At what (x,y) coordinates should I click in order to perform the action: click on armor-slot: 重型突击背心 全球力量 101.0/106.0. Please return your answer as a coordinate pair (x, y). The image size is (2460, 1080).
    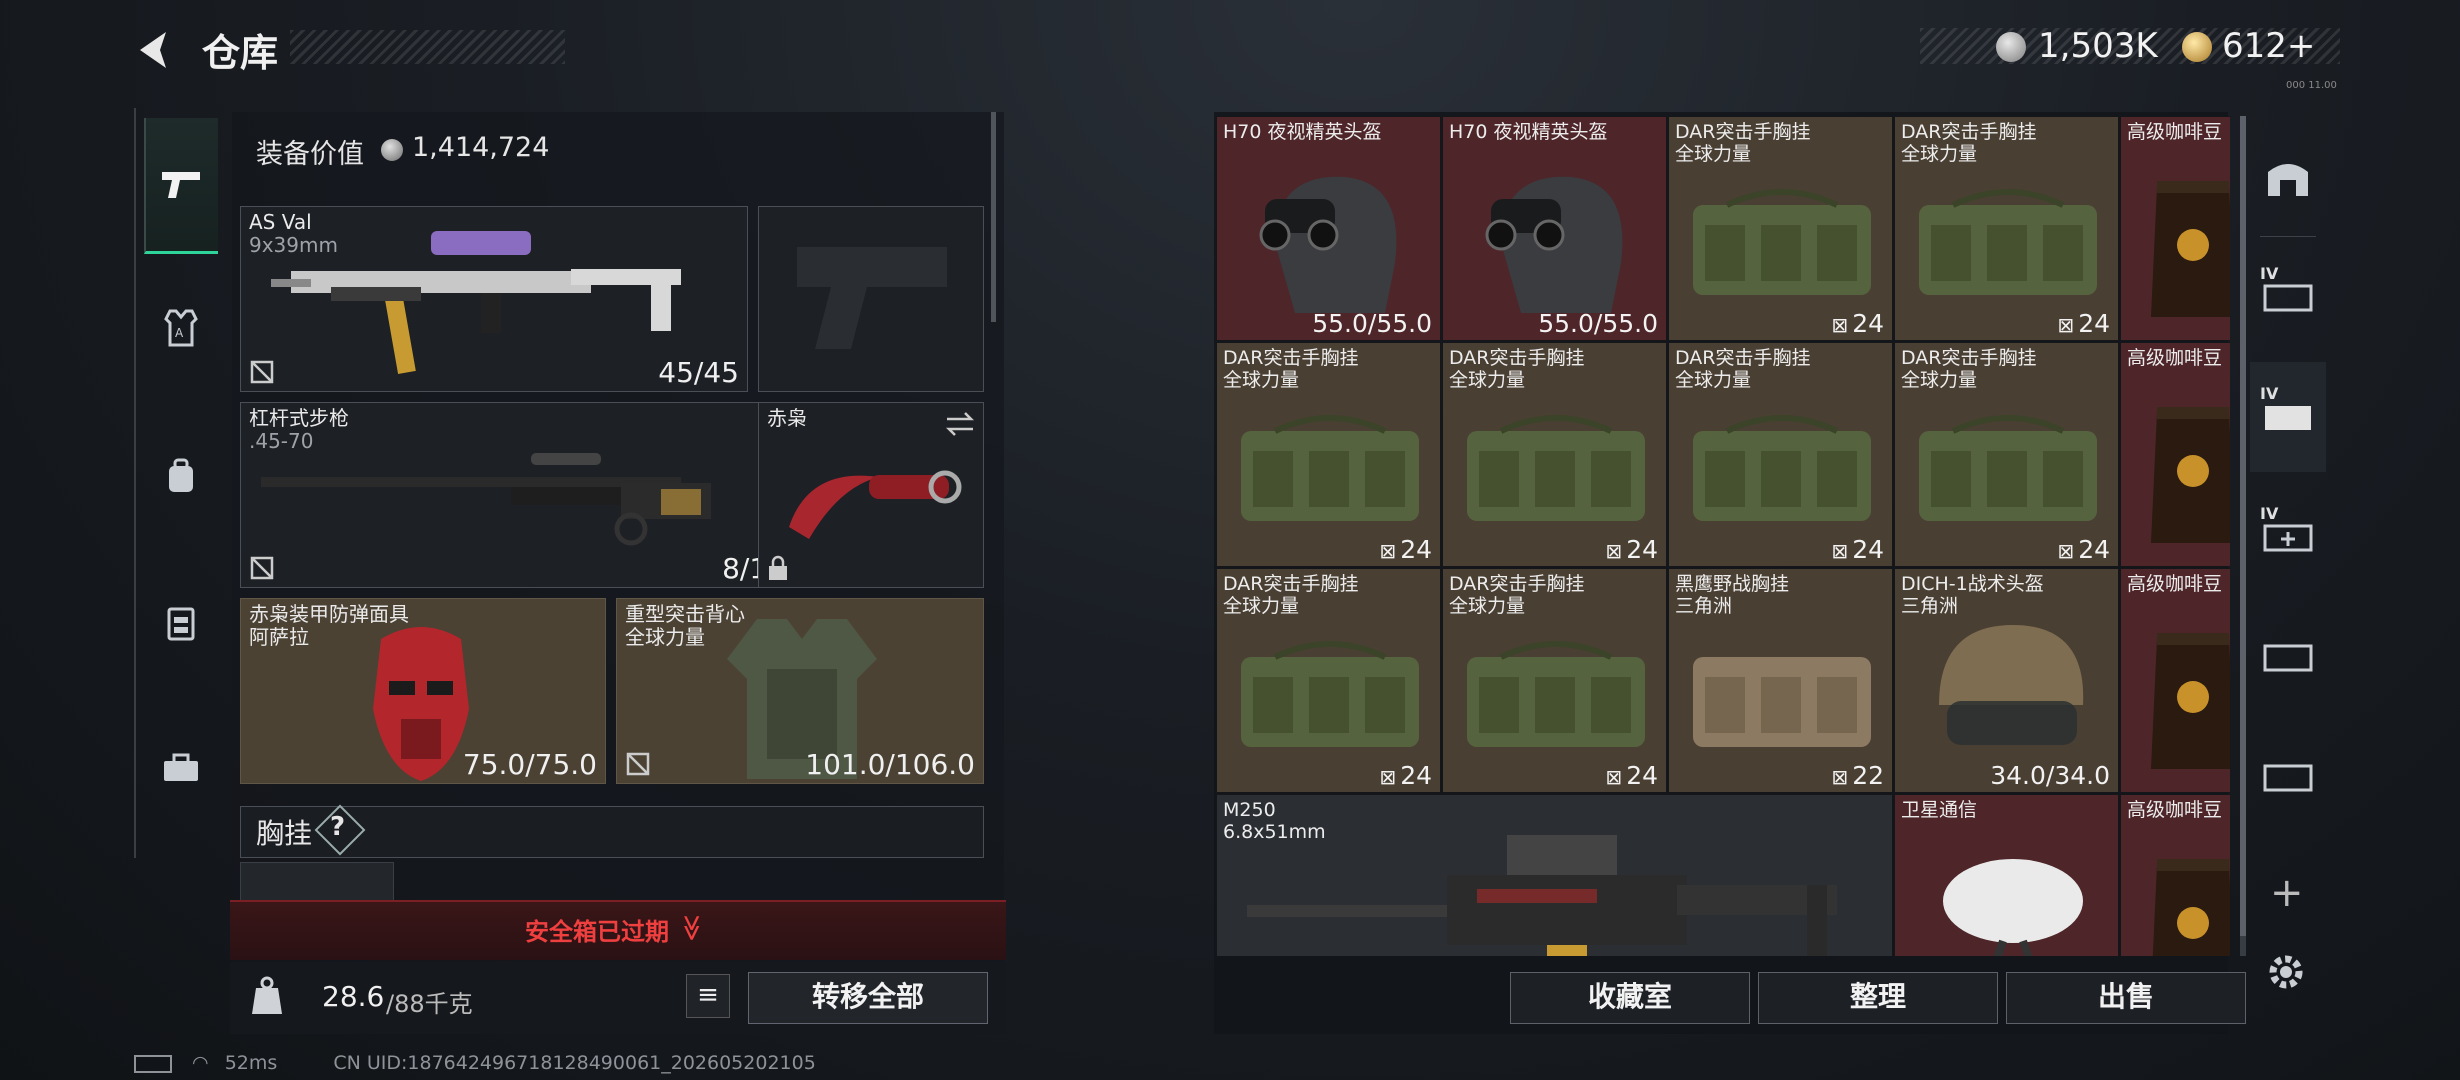
    Looking at the image, I should click on (800, 691).